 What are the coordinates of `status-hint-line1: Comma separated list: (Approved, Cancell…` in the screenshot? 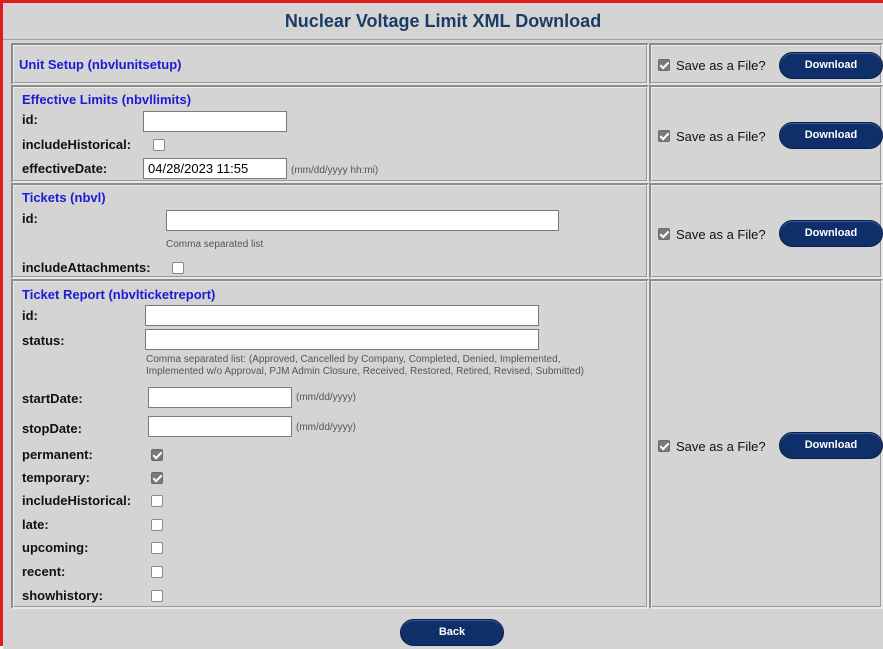 It's located at (353, 359).